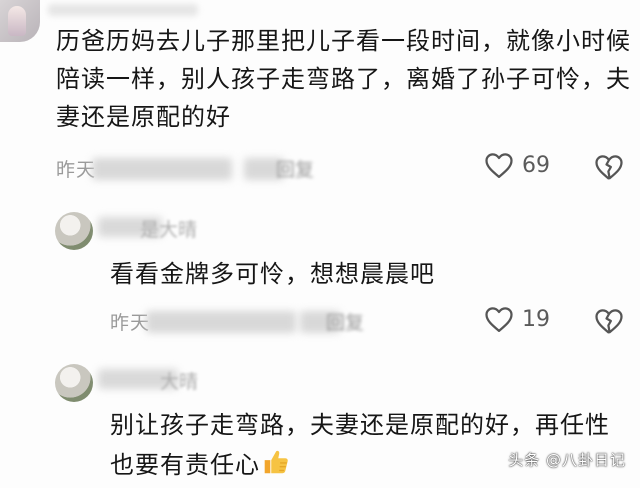  I want to click on watermark: 头条 @八卦日记, so click(567, 460).